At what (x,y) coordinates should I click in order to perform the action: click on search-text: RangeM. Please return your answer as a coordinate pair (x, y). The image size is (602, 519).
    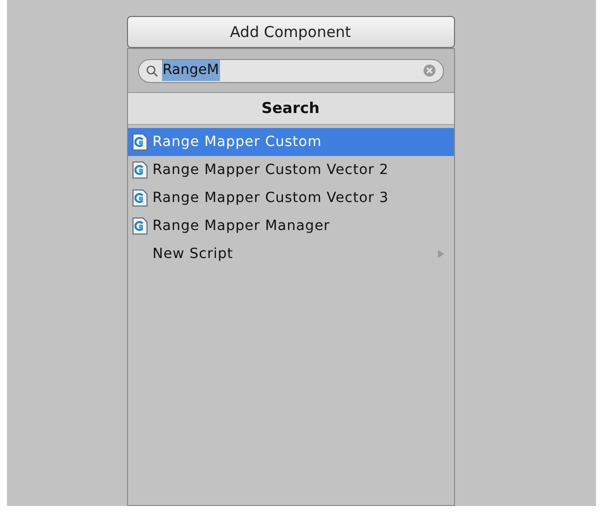
    Looking at the image, I should click on (191, 70).